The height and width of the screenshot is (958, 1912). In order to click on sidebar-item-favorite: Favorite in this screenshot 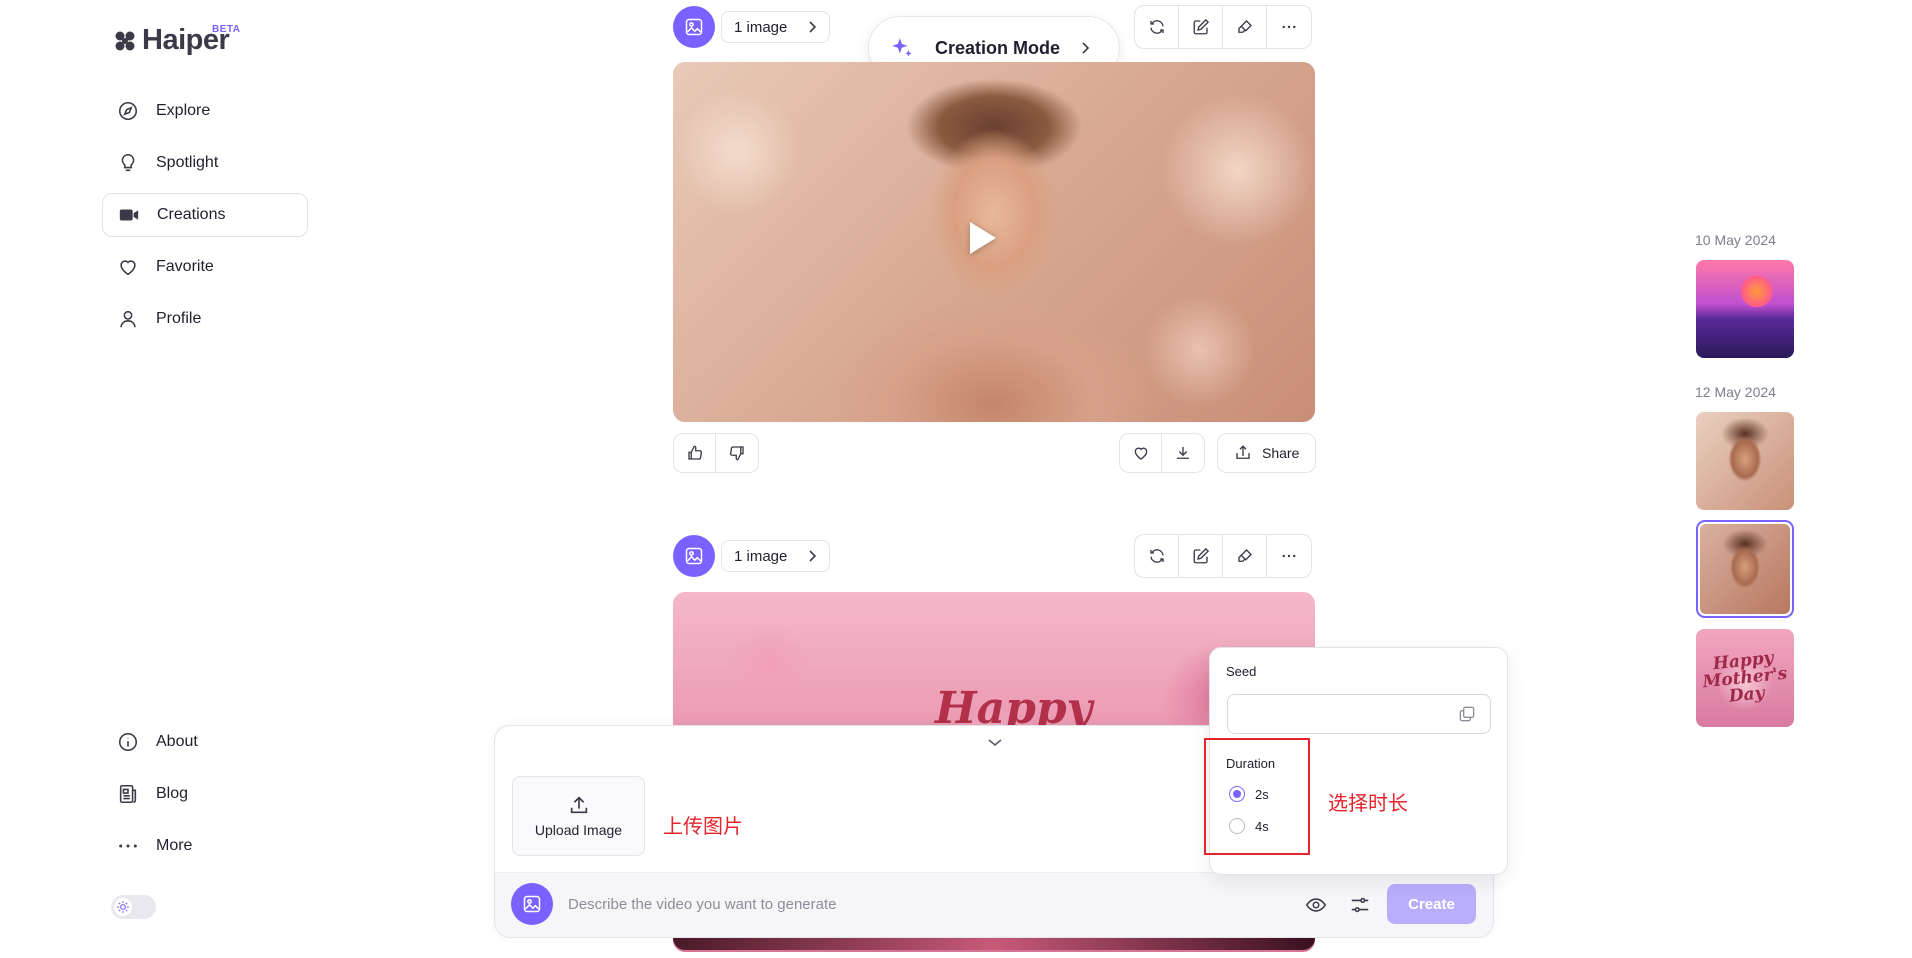, I will do `click(205, 267)`.